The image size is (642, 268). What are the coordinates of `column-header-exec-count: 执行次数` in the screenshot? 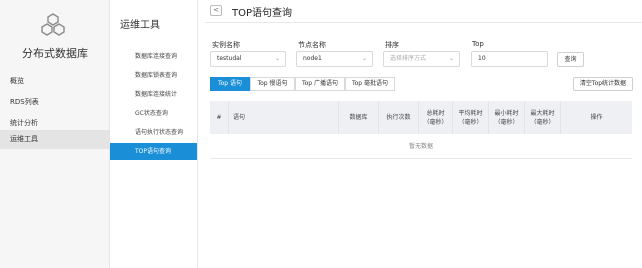 It's located at (398, 117).